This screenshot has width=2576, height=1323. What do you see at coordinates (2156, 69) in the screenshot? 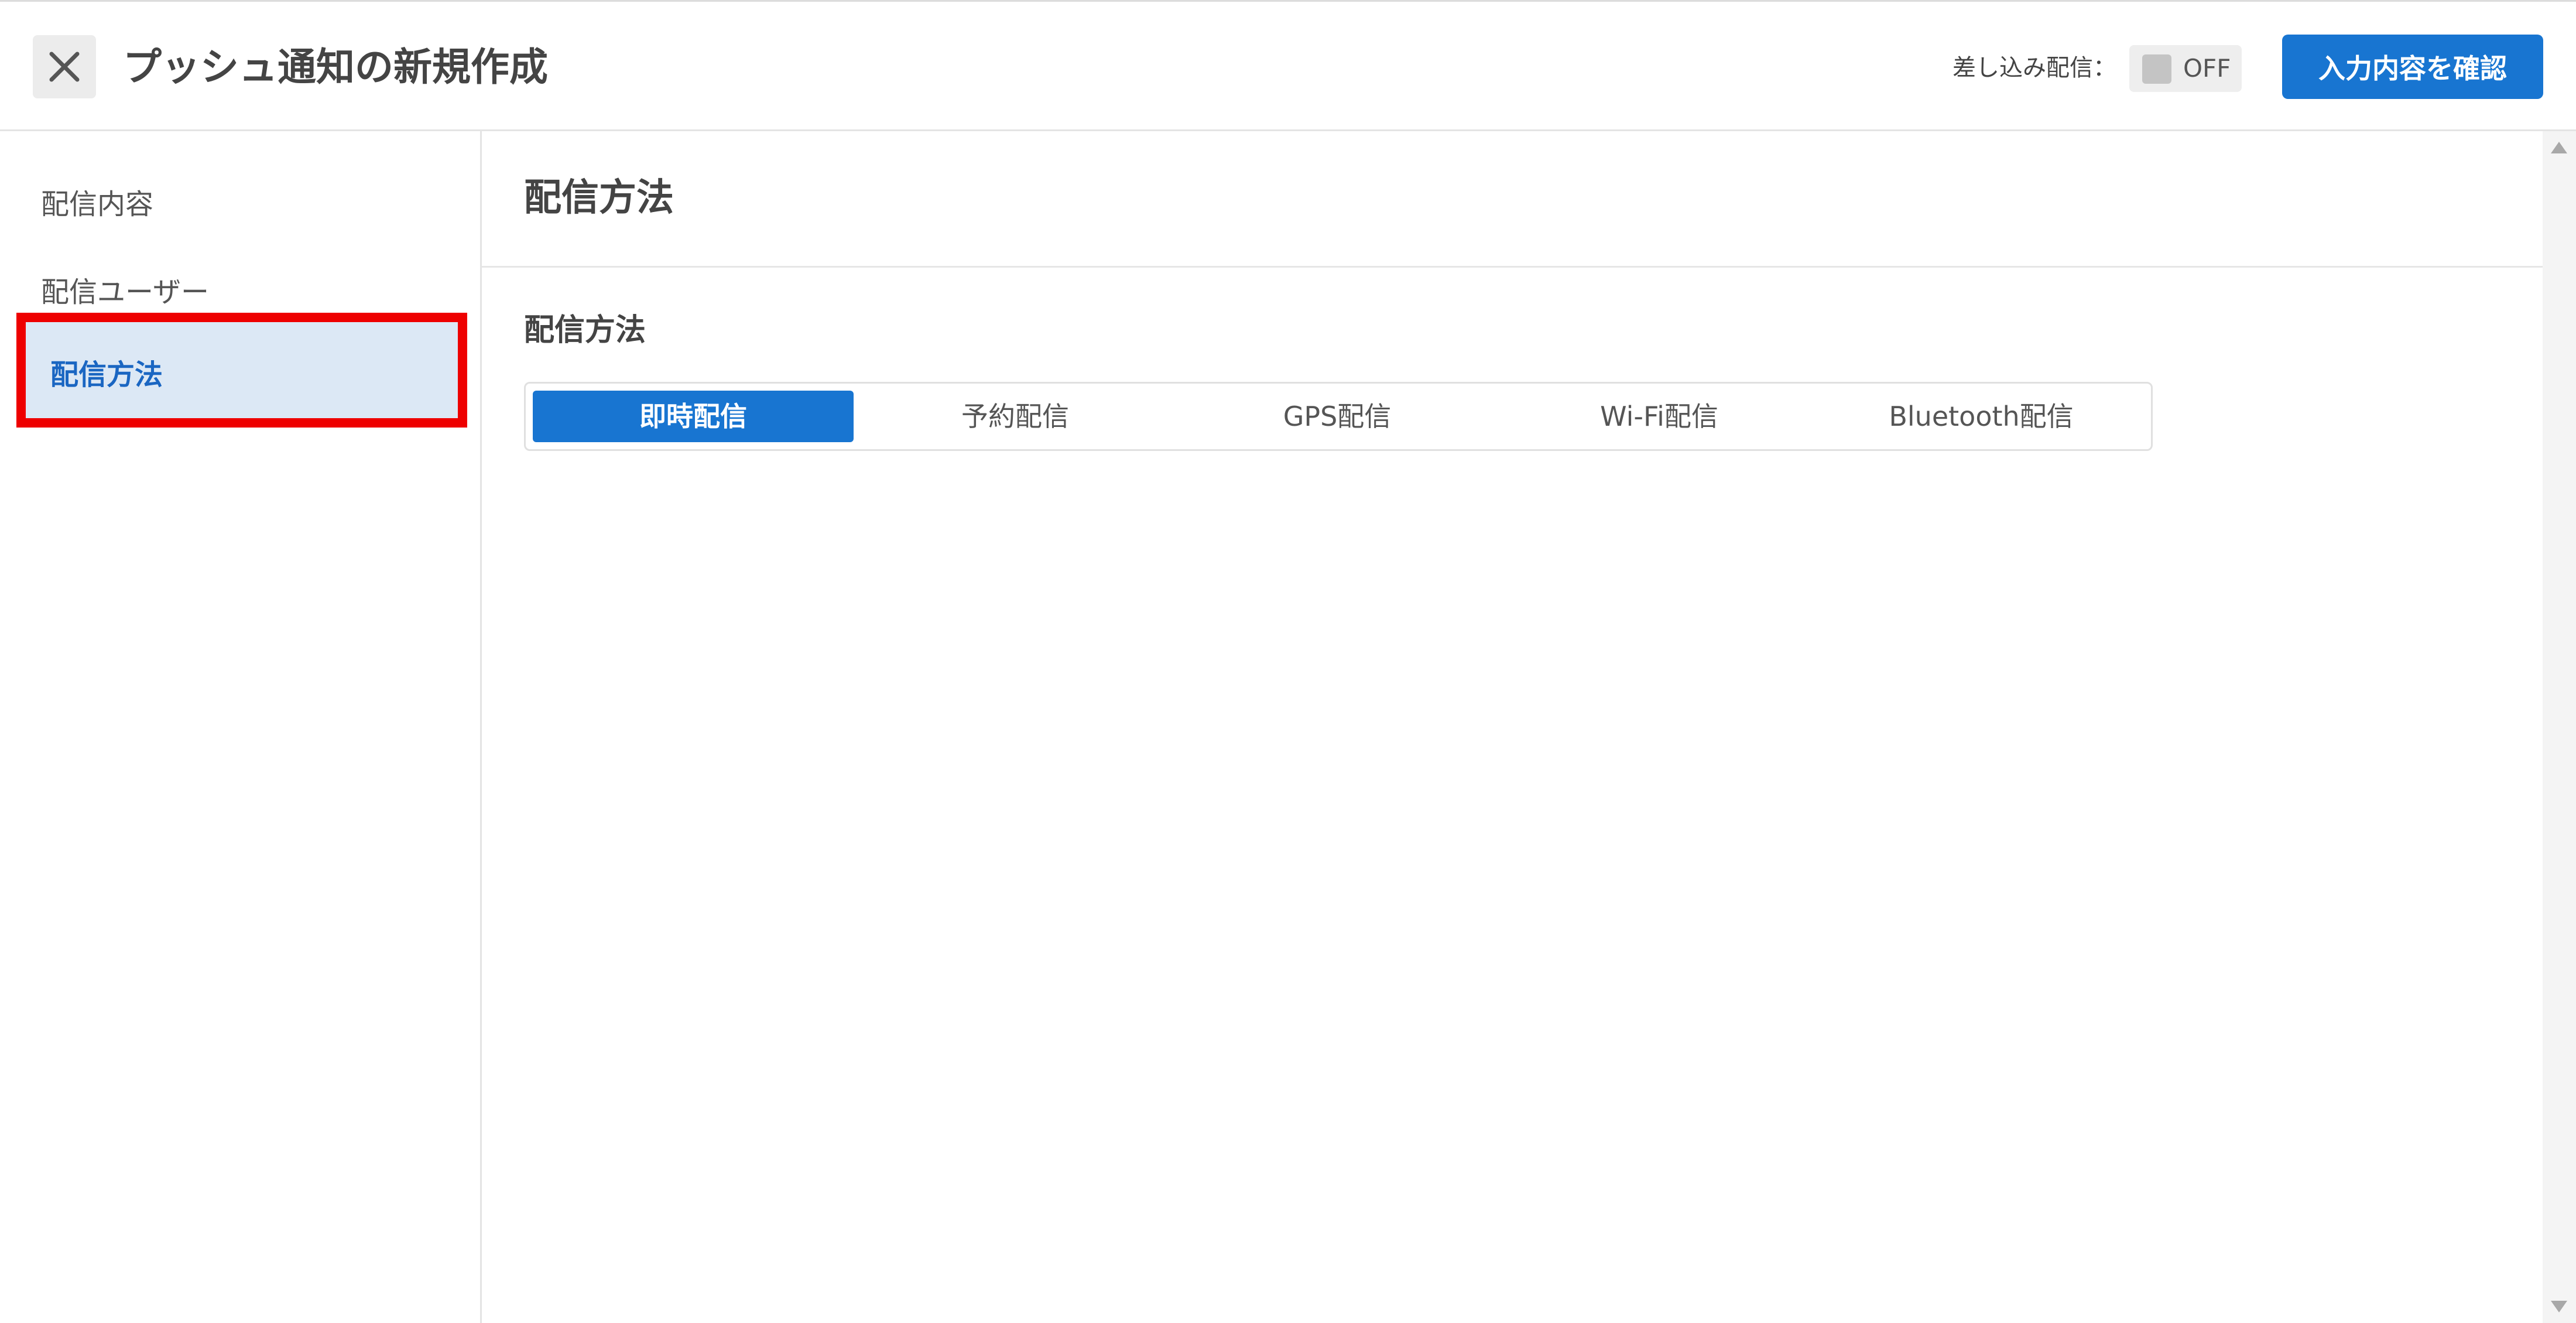
I see `toggle-knob` at bounding box center [2156, 69].